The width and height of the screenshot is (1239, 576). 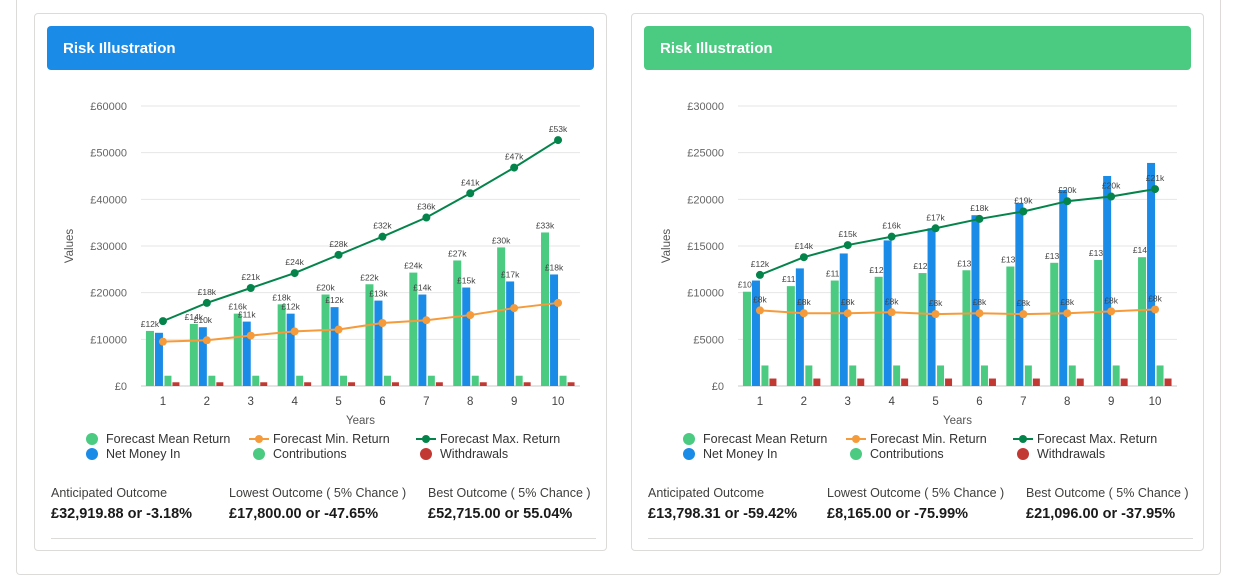 What do you see at coordinates (804, 402) in the screenshot?
I see `x-tick-label: 2` at bounding box center [804, 402].